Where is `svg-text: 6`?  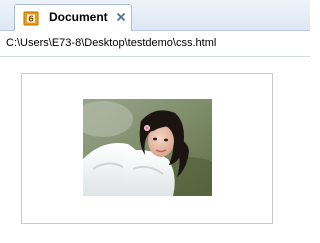 svg-text: 6 is located at coordinates (31, 19).